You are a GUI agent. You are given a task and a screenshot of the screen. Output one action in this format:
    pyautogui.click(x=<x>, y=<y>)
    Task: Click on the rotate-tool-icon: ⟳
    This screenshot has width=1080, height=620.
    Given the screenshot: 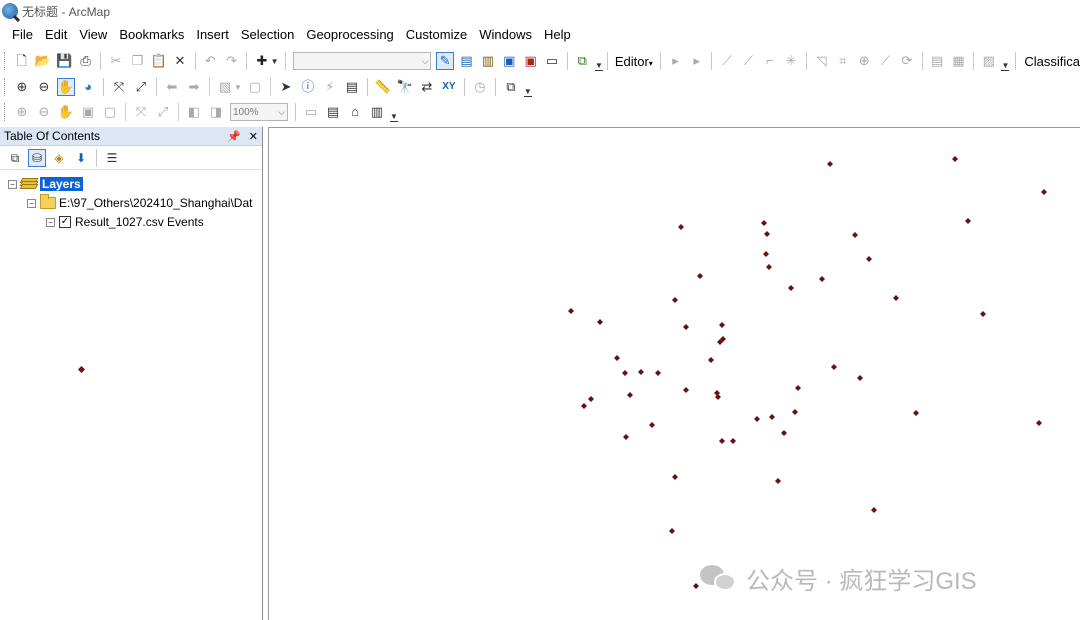 What is the action you would take?
    pyautogui.click(x=906, y=61)
    